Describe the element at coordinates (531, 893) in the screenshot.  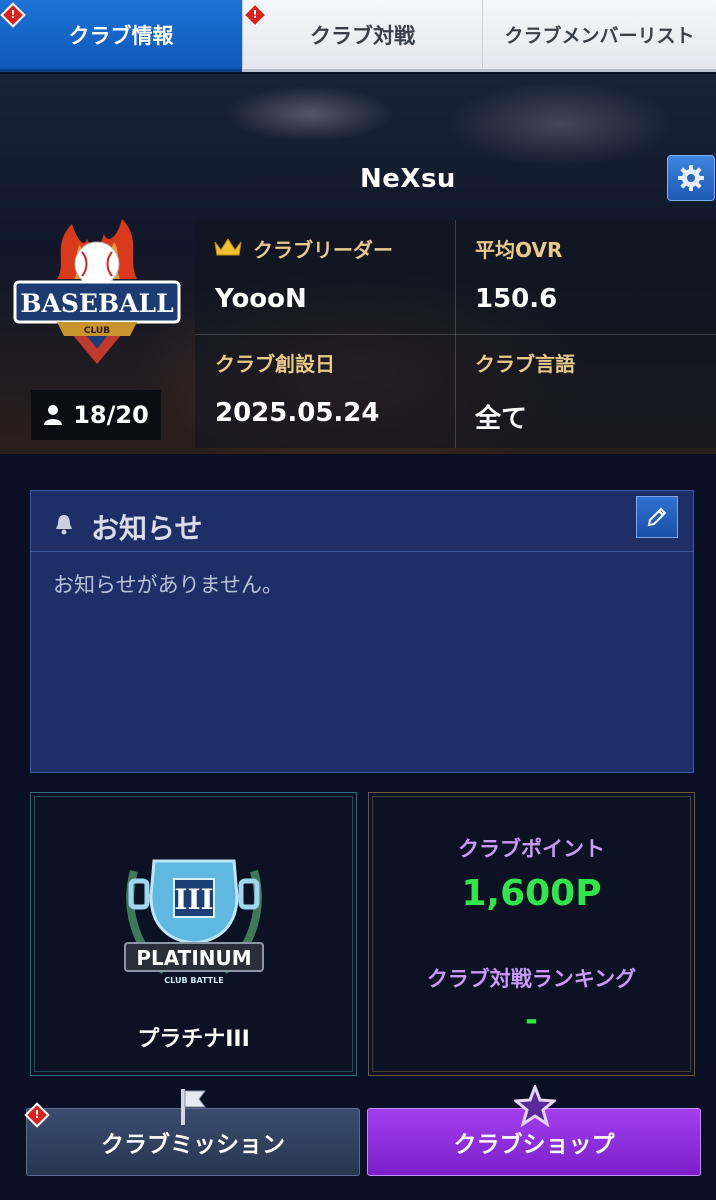
I see `club-points-value: 1,600P` at that location.